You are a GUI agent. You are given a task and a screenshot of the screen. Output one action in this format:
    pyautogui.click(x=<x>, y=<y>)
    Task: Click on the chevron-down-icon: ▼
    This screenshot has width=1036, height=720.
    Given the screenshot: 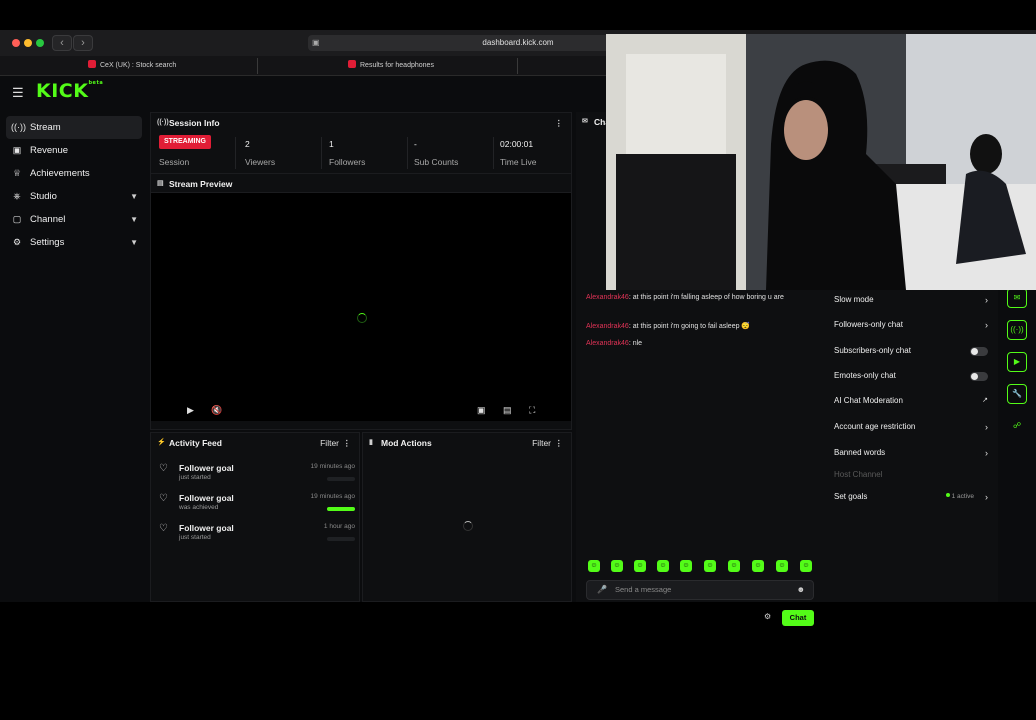 What is the action you would take?
    pyautogui.click(x=134, y=196)
    